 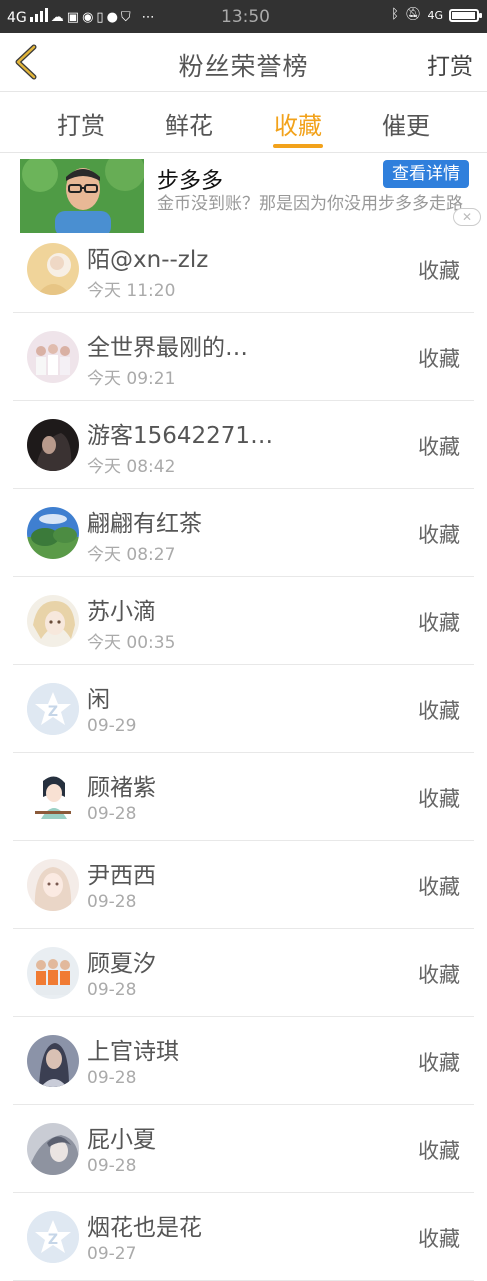 I want to click on tab-flowers: 鲜花, so click(x=189, y=123).